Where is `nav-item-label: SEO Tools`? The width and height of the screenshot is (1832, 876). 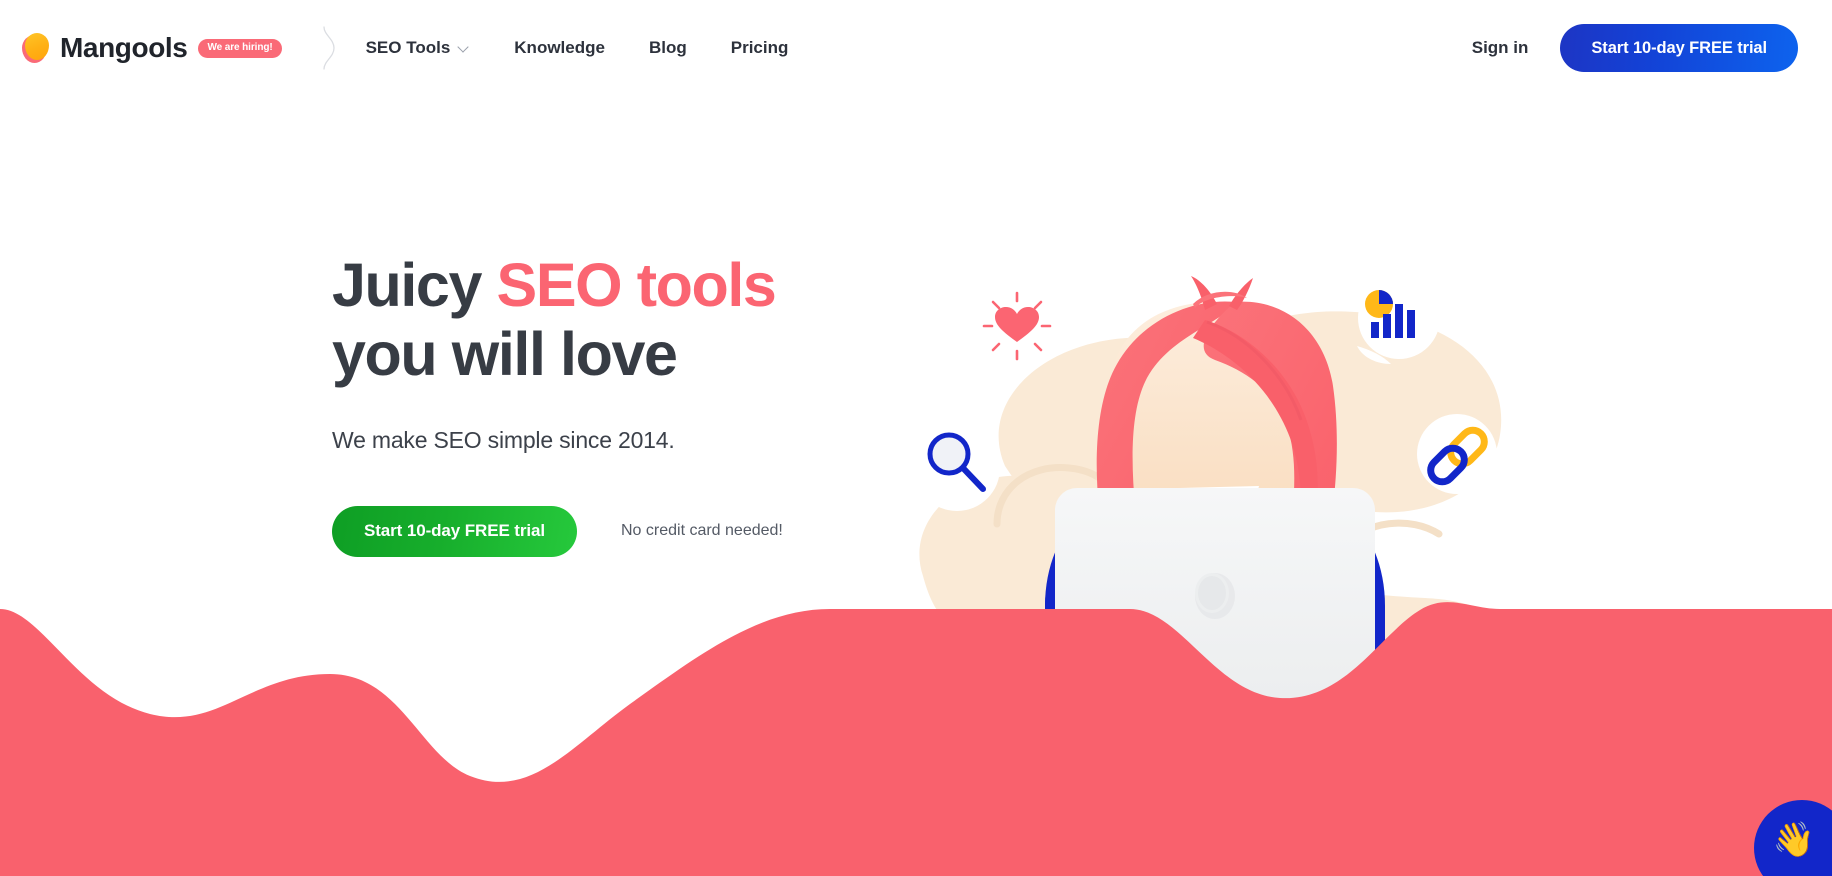
nav-item-label: SEO Tools is located at coordinates (408, 47).